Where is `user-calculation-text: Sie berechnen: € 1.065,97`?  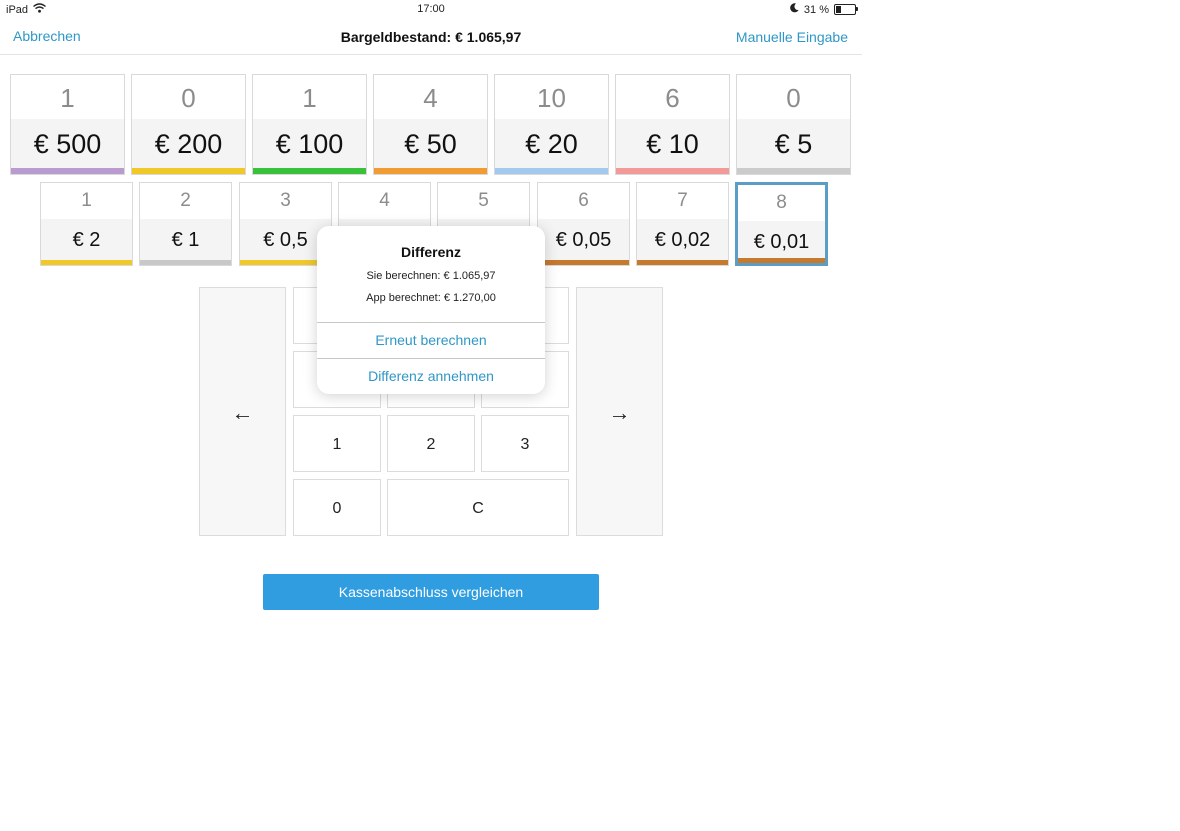 user-calculation-text: Sie berechnen: € 1.065,97 is located at coordinates (431, 276).